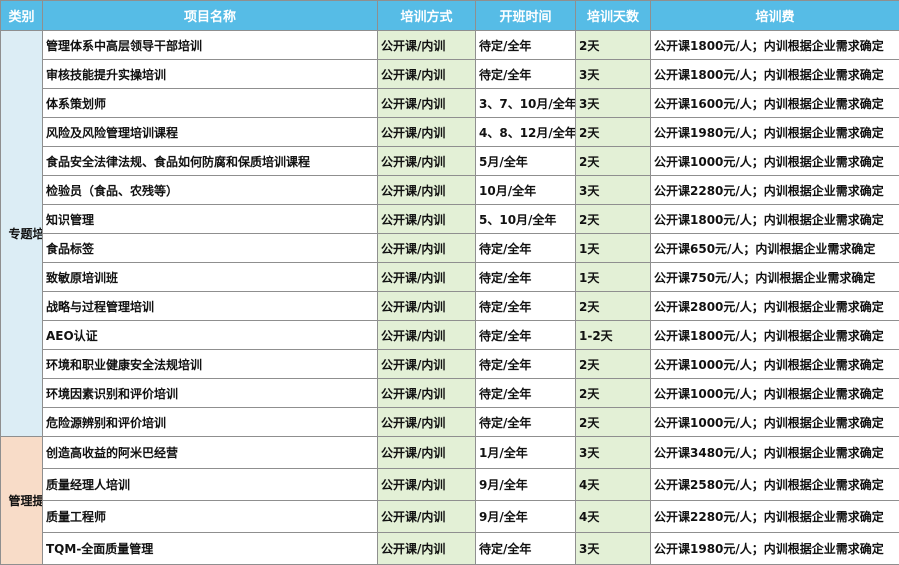 This screenshot has height=565, width=899. I want to click on category-cell: 管理提升类, so click(22, 501).